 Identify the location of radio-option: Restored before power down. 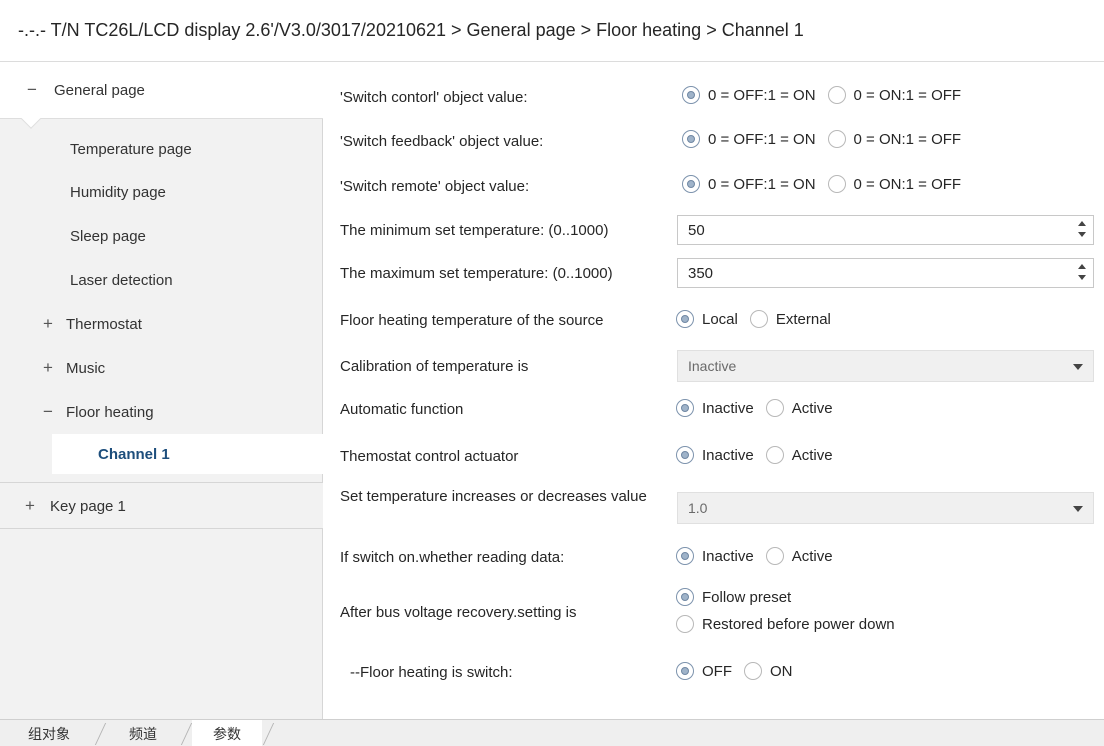
(785, 624).